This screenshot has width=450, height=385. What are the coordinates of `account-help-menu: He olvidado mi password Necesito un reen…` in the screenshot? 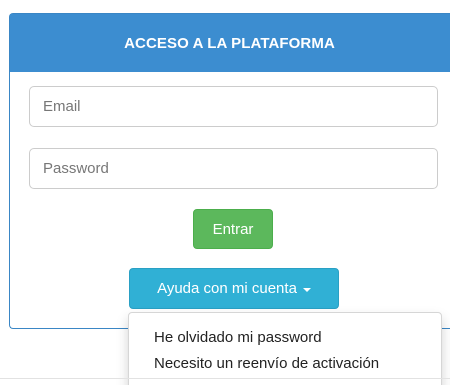 It's located at (285, 348).